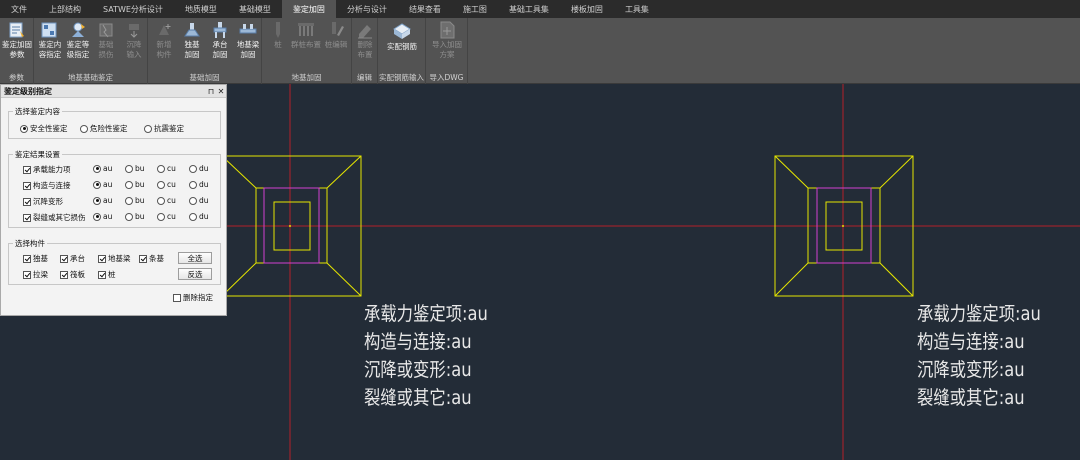 The image size is (1080, 460). What do you see at coordinates (102, 200) in the screenshot?
I see `grade-r3-au: au` at bounding box center [102, 200].